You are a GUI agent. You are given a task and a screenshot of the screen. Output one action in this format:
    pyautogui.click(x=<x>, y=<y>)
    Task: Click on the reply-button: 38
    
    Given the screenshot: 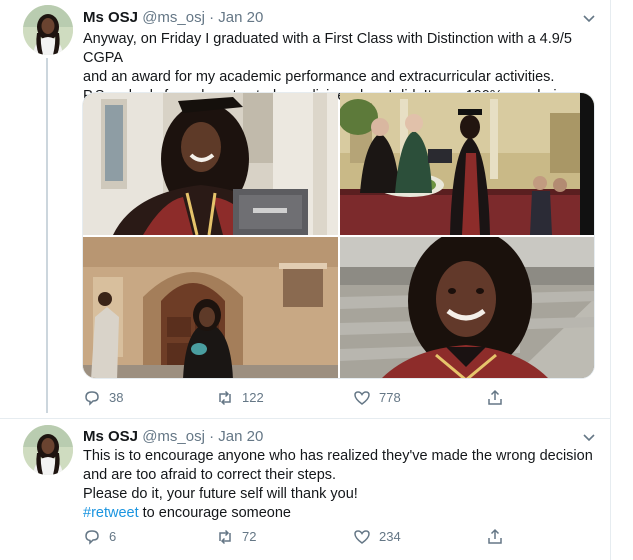 What is the action you would take?
    pyautogui.click(x=103, y=398)
    